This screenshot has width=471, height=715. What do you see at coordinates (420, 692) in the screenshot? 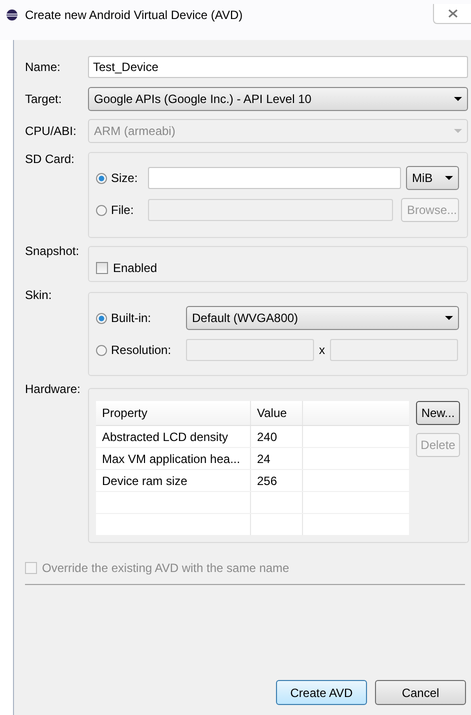
I see `cancel-button: Cancel` at bounding box center [420, 692].